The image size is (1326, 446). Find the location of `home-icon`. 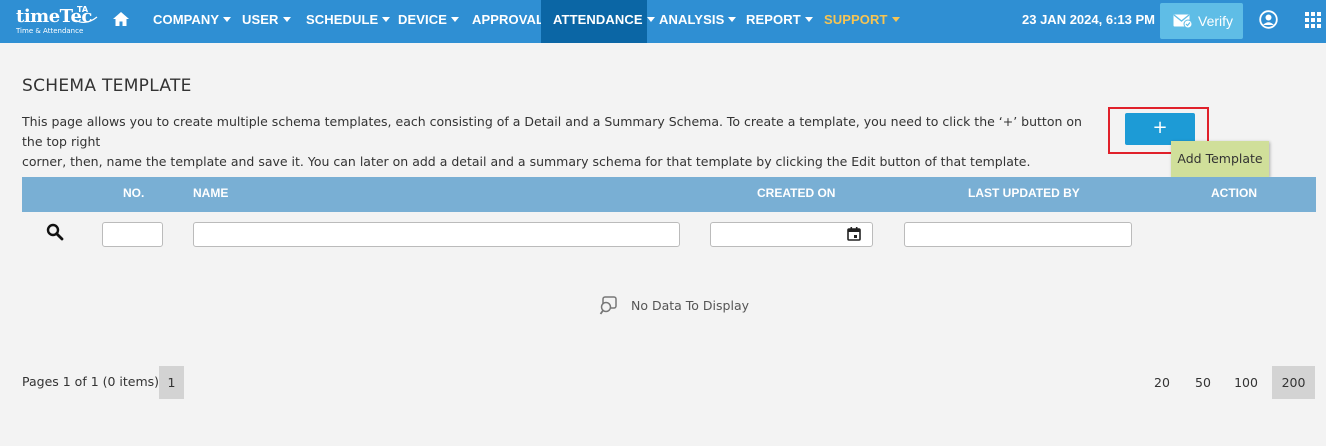

home-icon is located at coordinates (121, 19).